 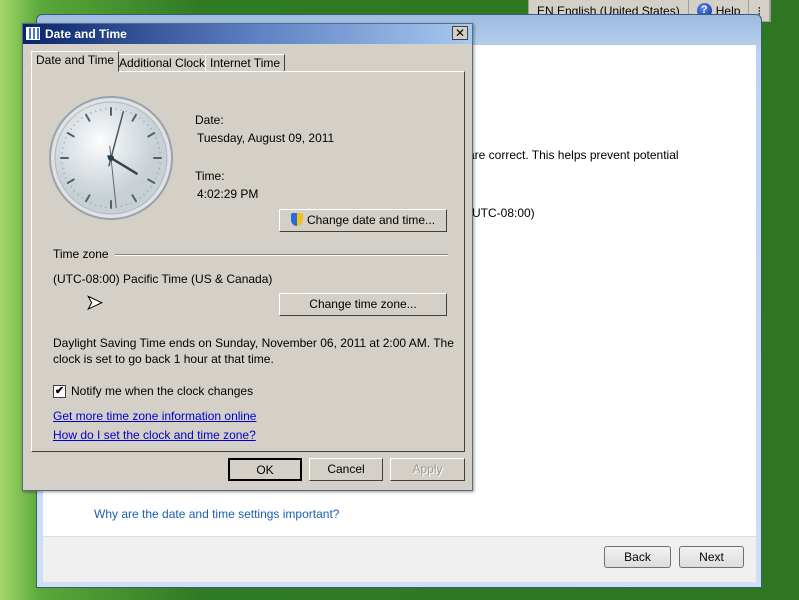 What do you see at coordinates (266, 138) in the screenshot?
I see `date-value: Tuesday, August 09, 2011` at bounding box center [266, 138].